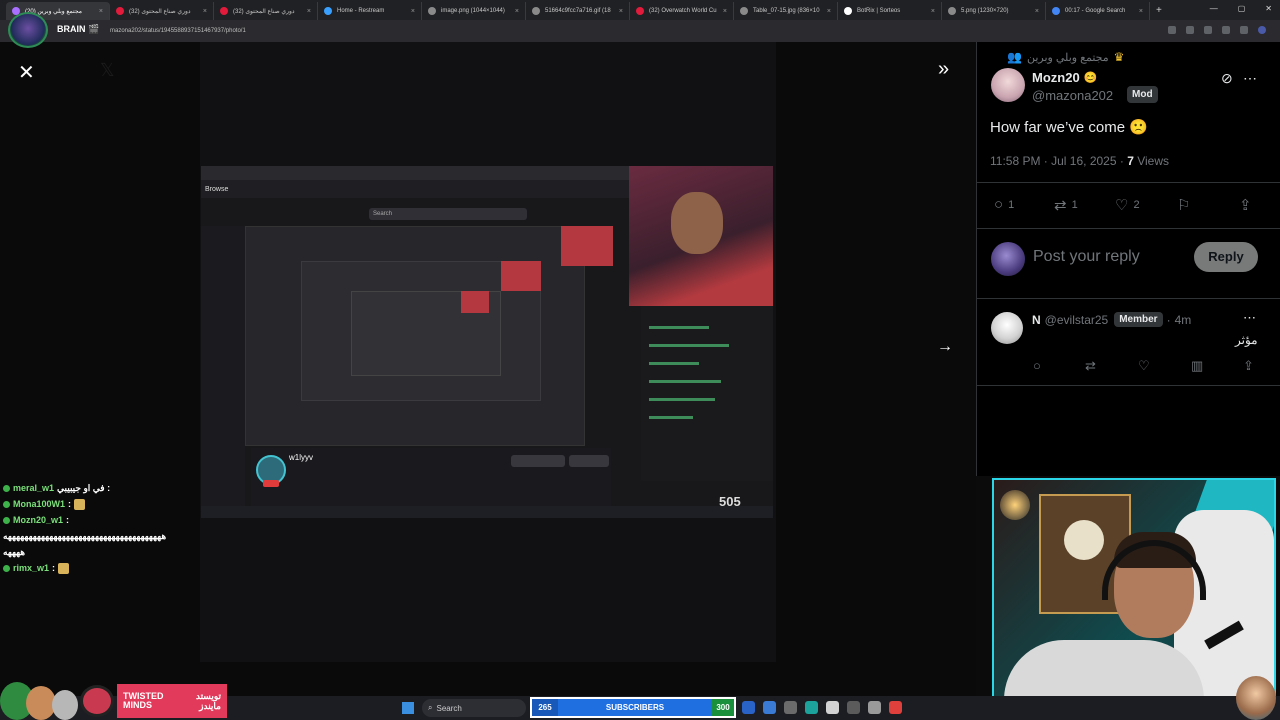  Describe the element at coordinates (223, 366) in the screenshot. I see `photo-sidebar` at that location.